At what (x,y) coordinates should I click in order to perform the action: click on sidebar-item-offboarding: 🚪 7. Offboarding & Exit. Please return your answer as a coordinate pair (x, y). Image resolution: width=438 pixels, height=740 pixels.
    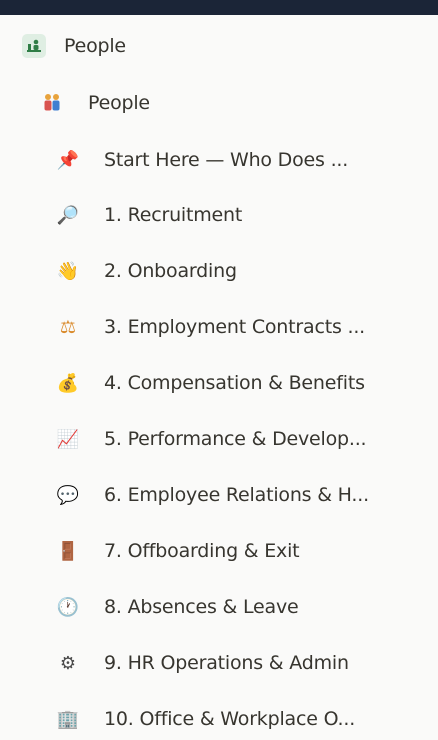
    Looking at the image, I should click on (219, 551).